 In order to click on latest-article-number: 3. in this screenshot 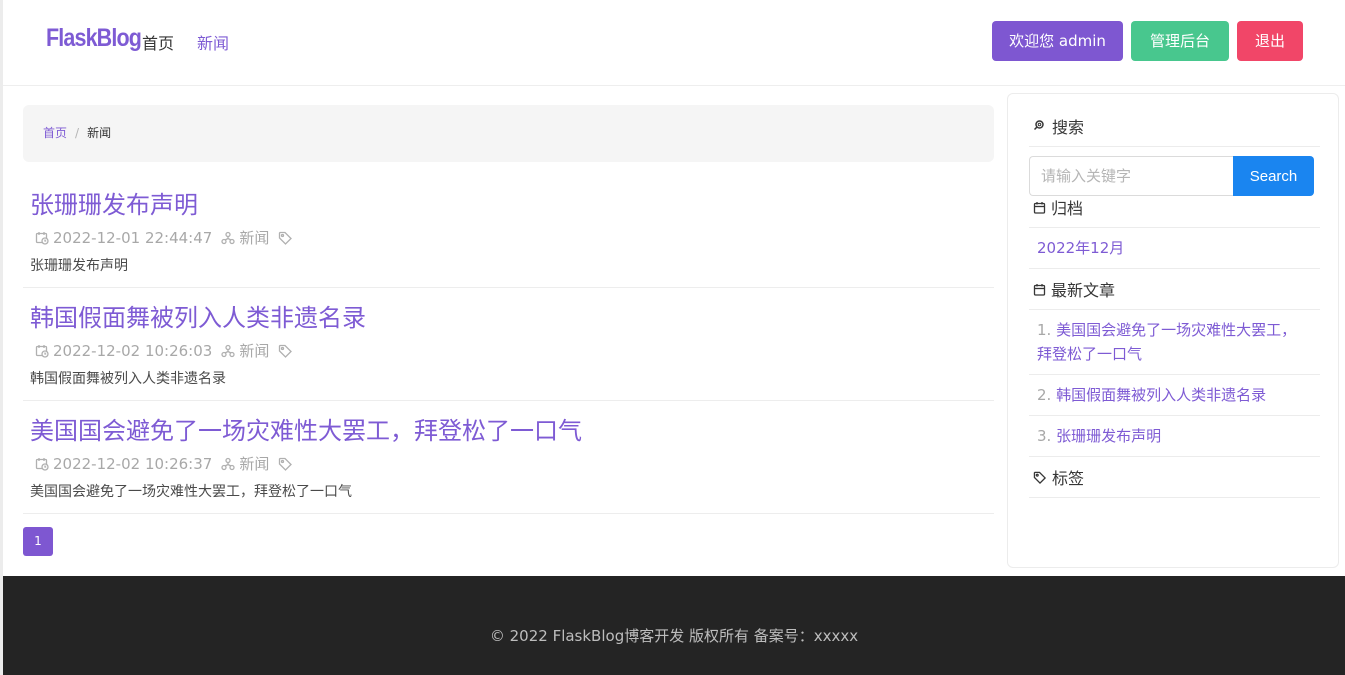, I will do `click(1044, 436)`.